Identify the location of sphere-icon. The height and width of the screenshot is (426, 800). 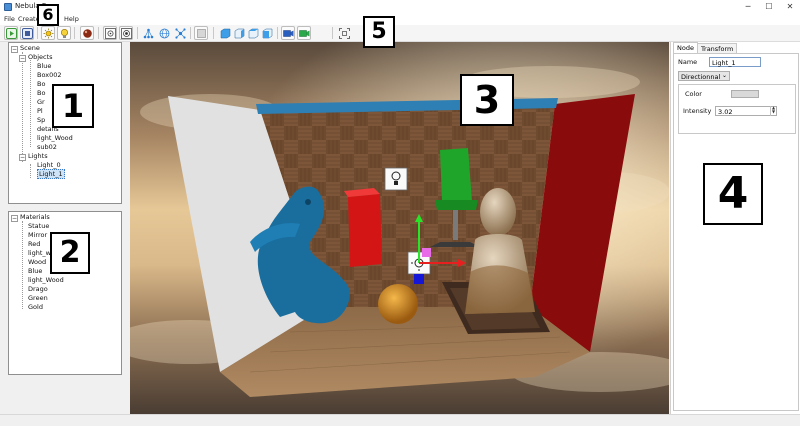
(87, 33).